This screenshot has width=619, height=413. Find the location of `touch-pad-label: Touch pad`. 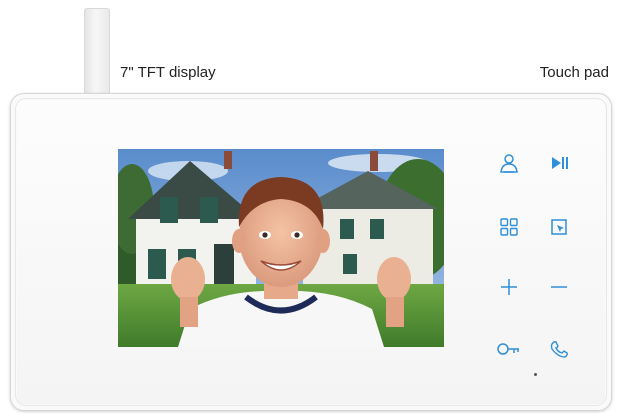

touch-pad-label: Touch pad is located at coordinates (574, 72).